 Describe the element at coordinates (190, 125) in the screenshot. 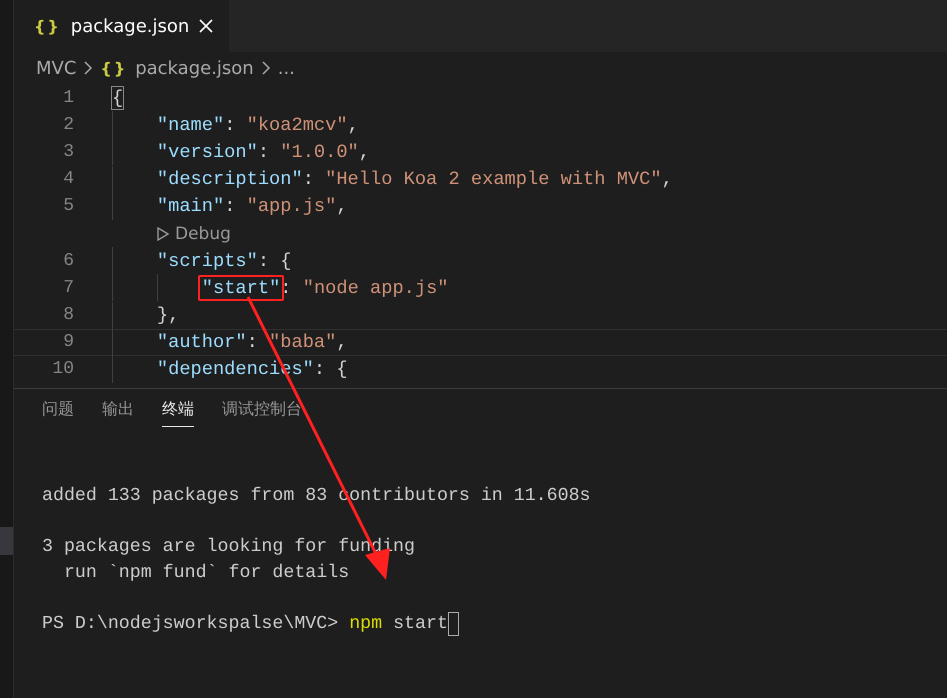

I see `code-token: "name"` at that location.